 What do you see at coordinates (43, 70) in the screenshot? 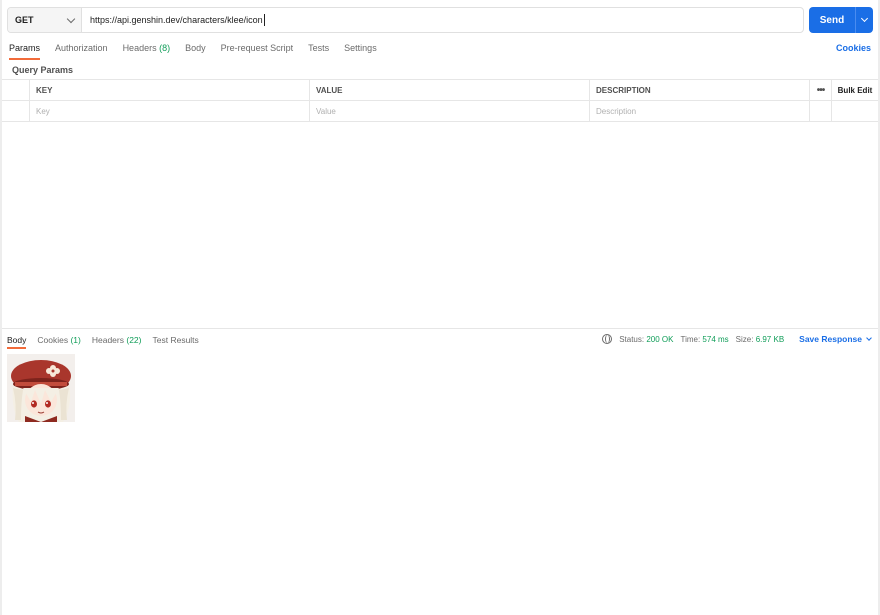
I see `query-params-title: Query Params` at bounding box center [43, 70].